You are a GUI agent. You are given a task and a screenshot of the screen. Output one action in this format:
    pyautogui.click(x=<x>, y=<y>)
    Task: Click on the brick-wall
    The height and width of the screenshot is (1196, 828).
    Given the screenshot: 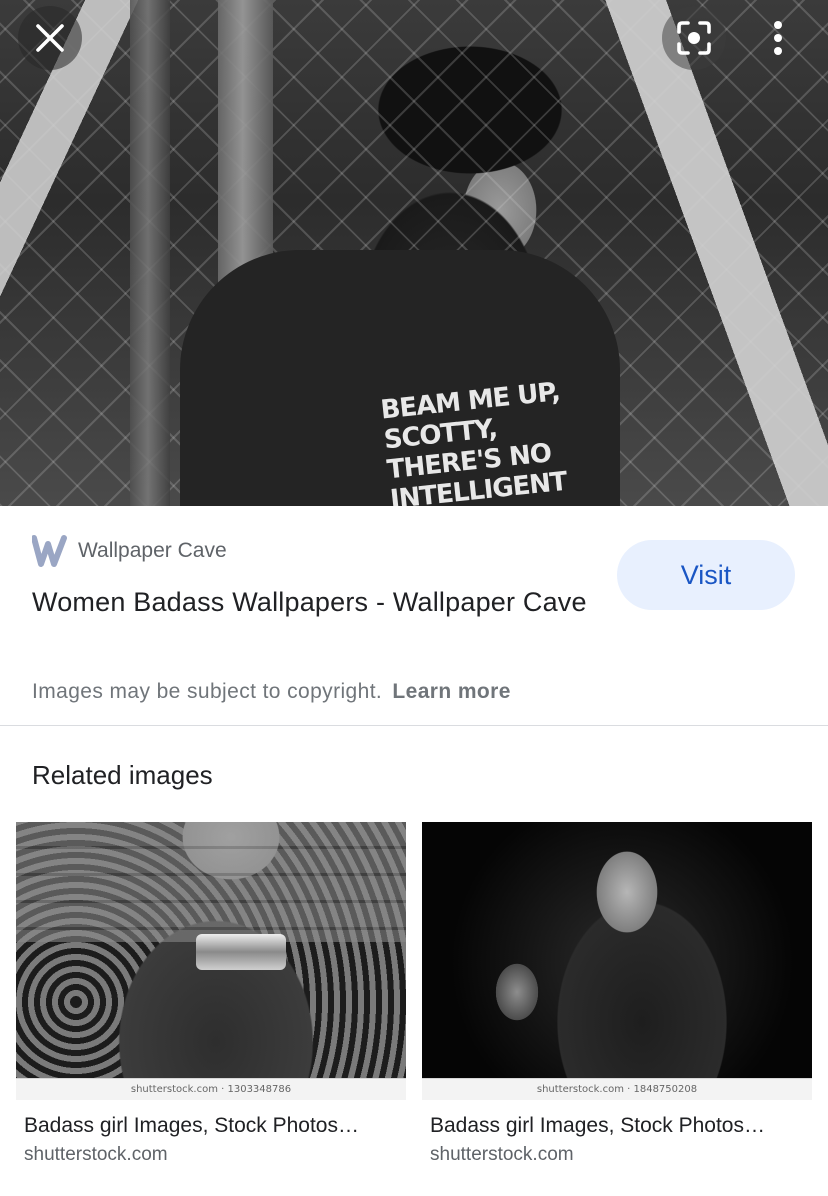 What is the action you would take?
    pyautogui.click(x=211, y=882)
    